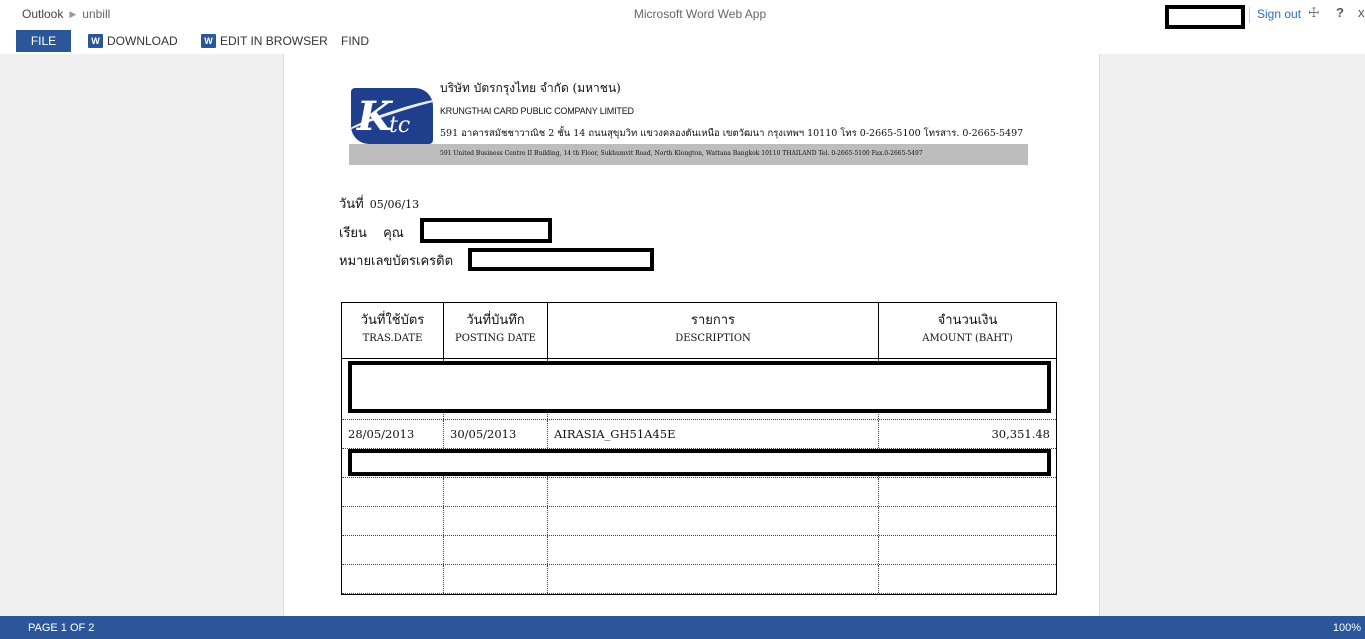 The height and width of the screenshot is (639, 1365). What do you see at coordinates (699, 462) in the screenshot?
I see `redacted-row` at bounding box center [699, 462].